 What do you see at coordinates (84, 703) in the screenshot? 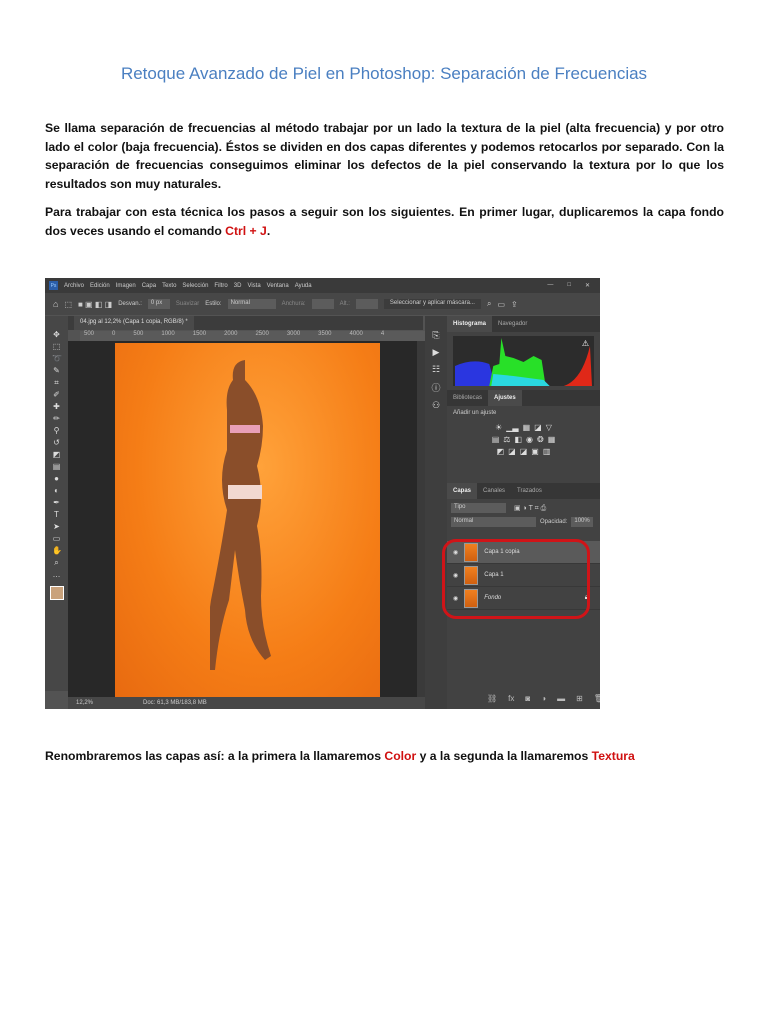
I see `zoom-level: 12,2%` at bounding box center [84, 703].